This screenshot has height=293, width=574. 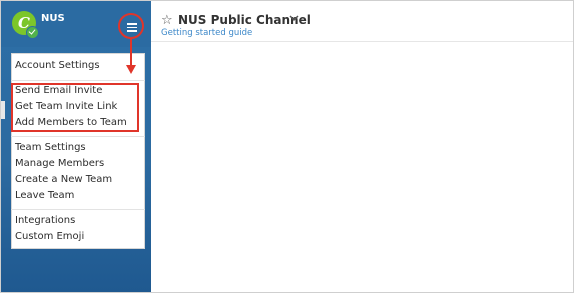 What do you see at coordinates (206, 33) in the screenshot?
I see `channel-subtitle-link: Getting started guide` at bounding box center [206, 33].